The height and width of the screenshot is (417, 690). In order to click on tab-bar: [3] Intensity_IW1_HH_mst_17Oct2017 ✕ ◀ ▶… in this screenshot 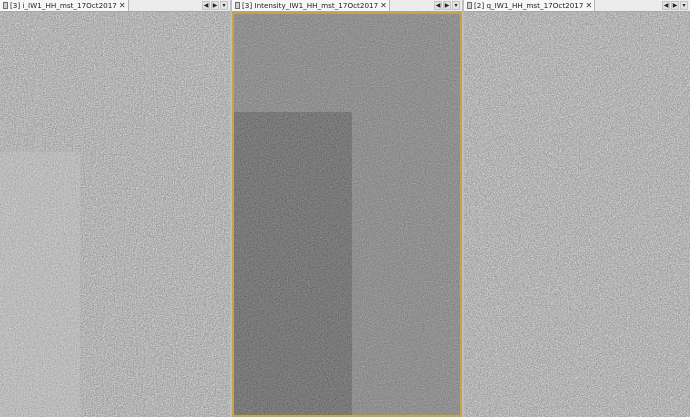, I will do `click(347, 6)`.